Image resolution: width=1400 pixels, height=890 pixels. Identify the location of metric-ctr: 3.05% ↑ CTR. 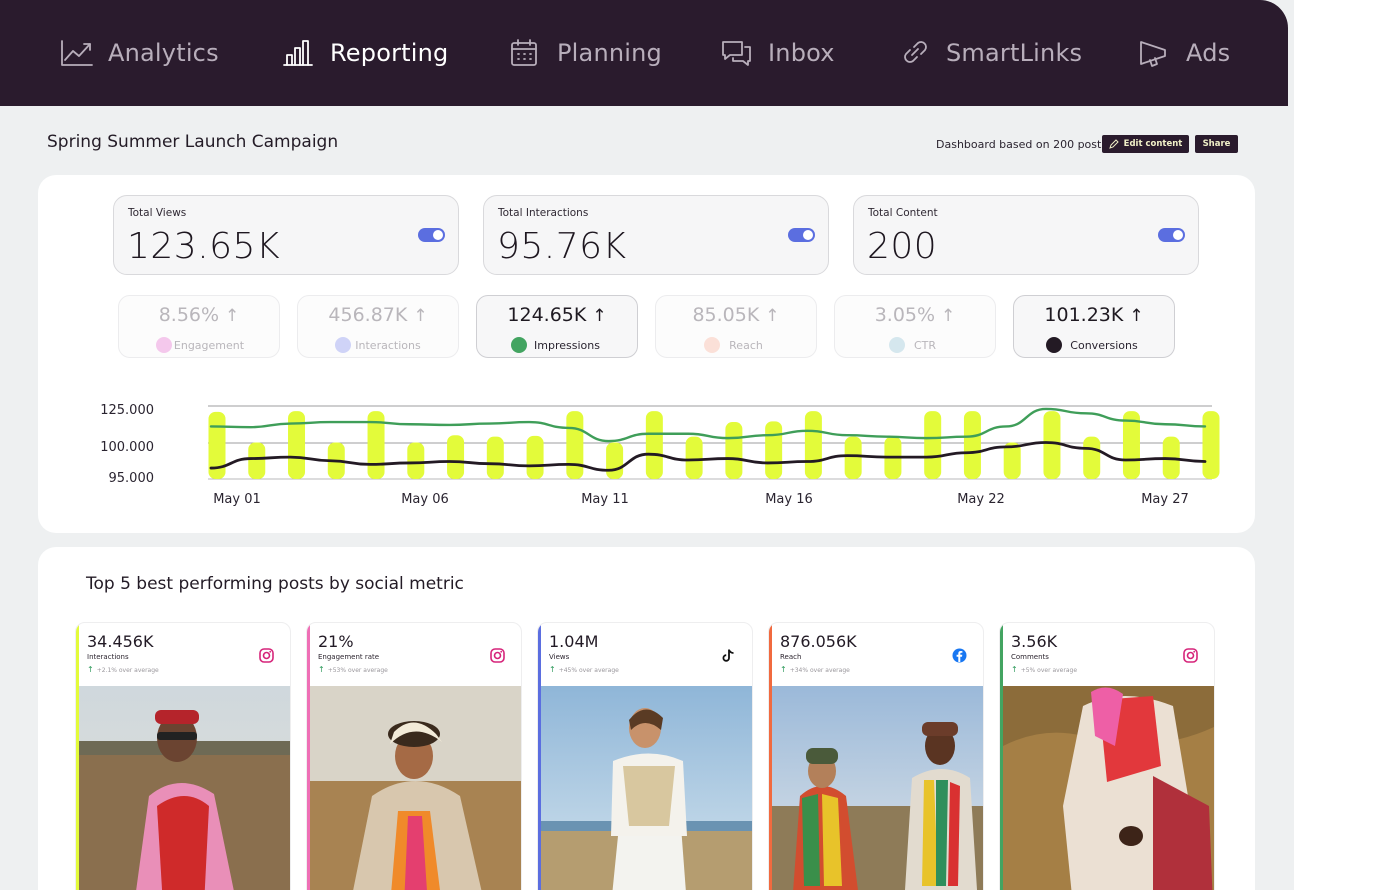
(915, 326).